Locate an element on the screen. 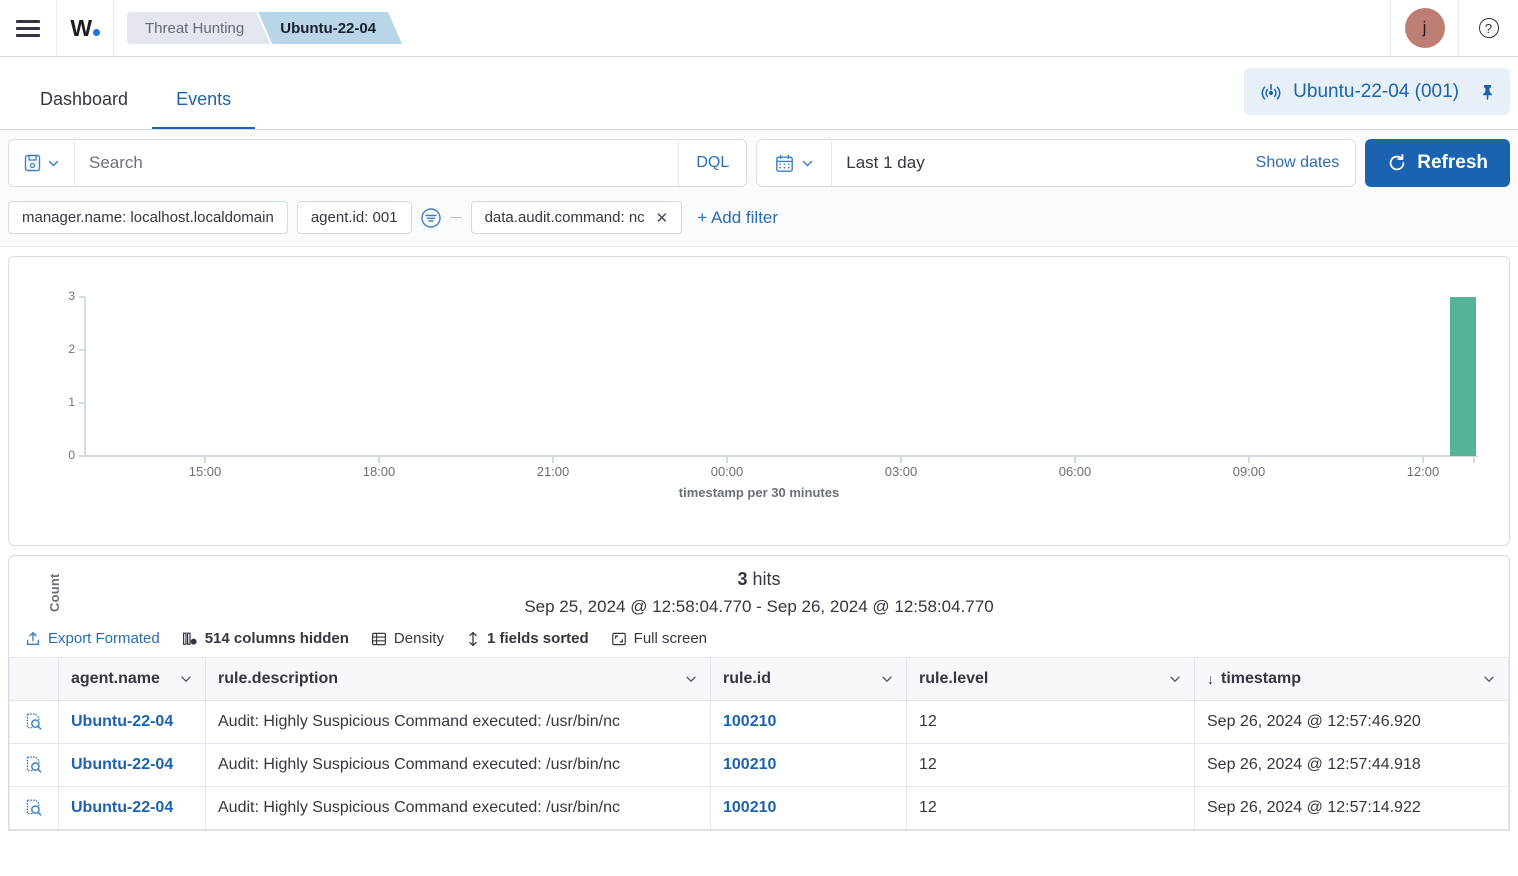  tab-dashboard: Dashboard is located at coordinates (84, 109).